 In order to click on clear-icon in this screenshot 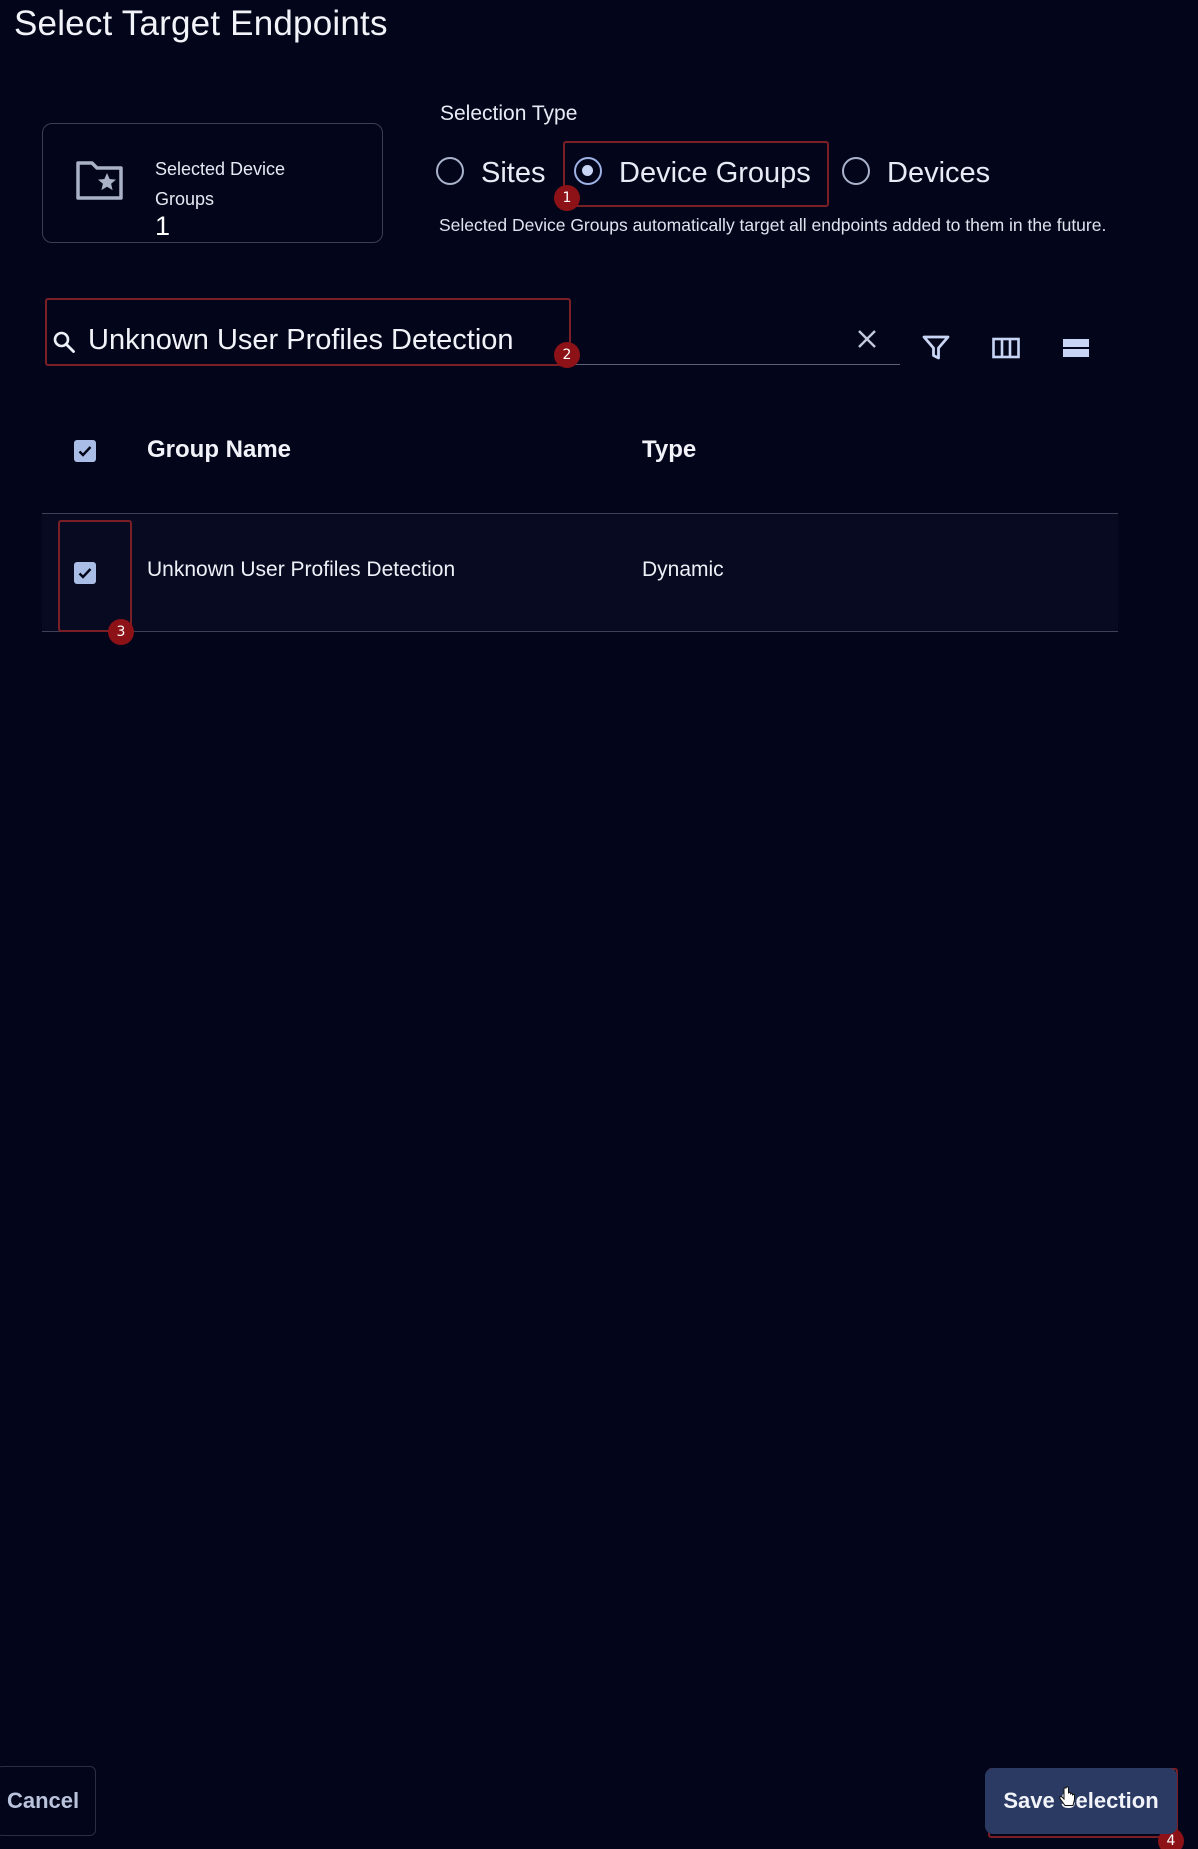, I will do `click(867, 339)`.